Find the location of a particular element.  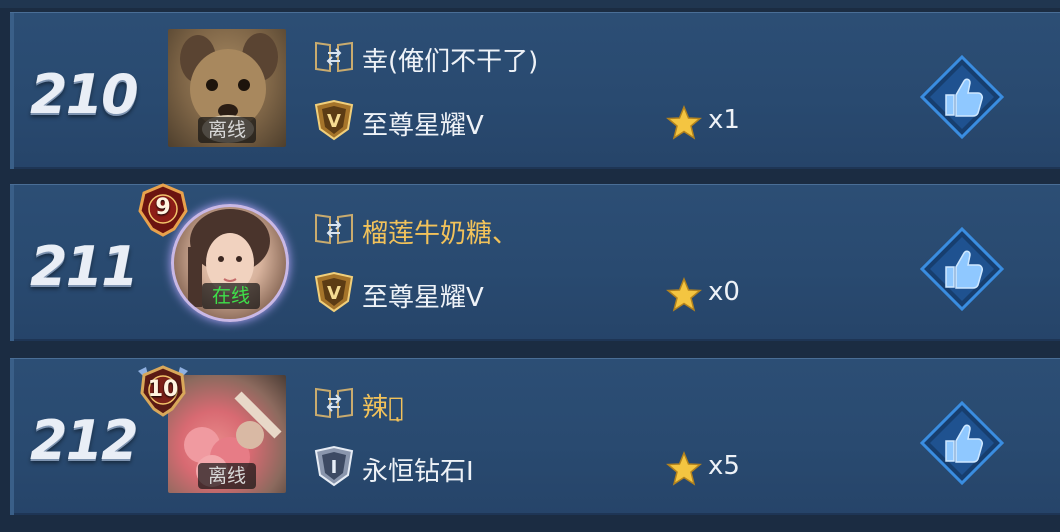

level-badge: 9 is located at coordinates (163, 210).